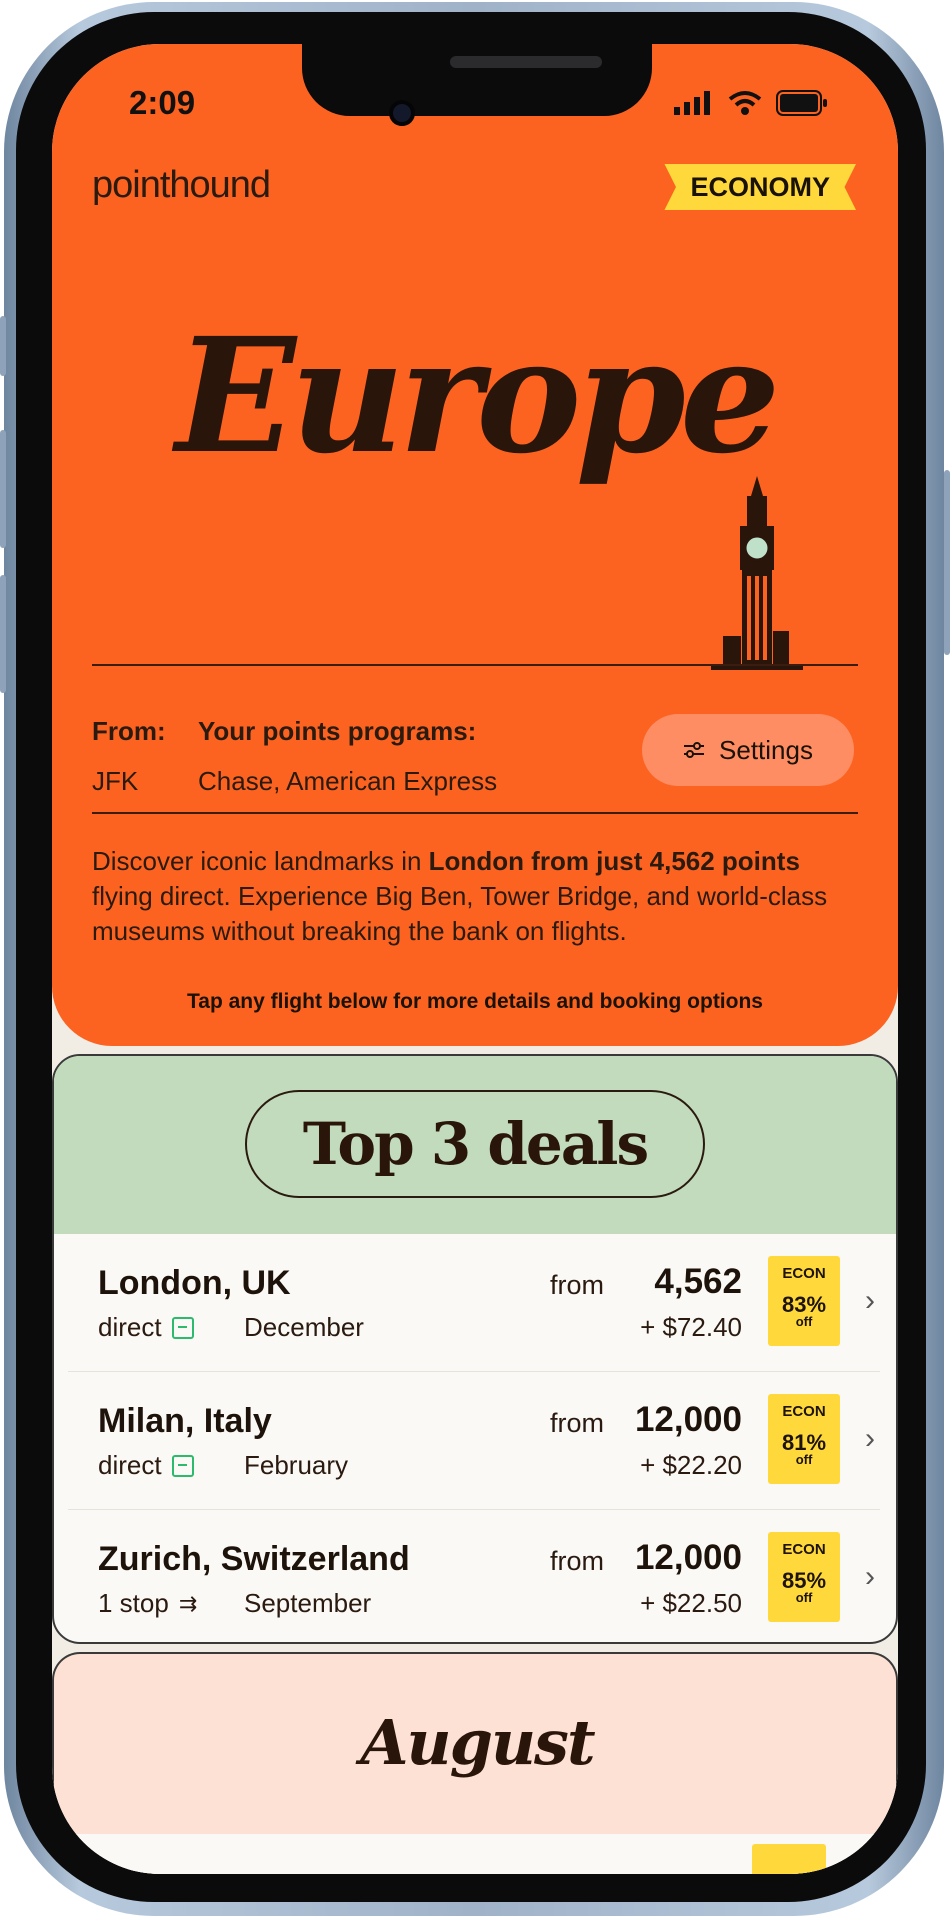 The height and width of the screenshot is (1920, 950). Describe the element at coordinates (757, 573) in the screenshot. I see `big-ben-icon` at that location.